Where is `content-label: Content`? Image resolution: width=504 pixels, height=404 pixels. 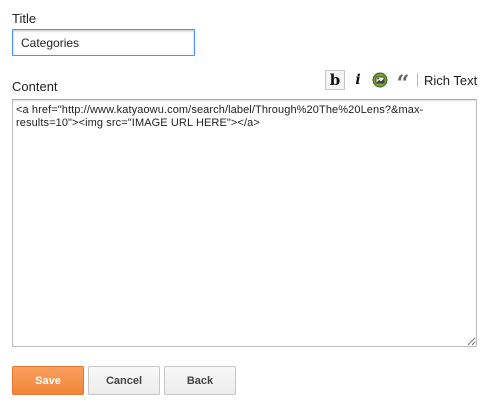 content-label: Content is located at coordinates (35, 86).